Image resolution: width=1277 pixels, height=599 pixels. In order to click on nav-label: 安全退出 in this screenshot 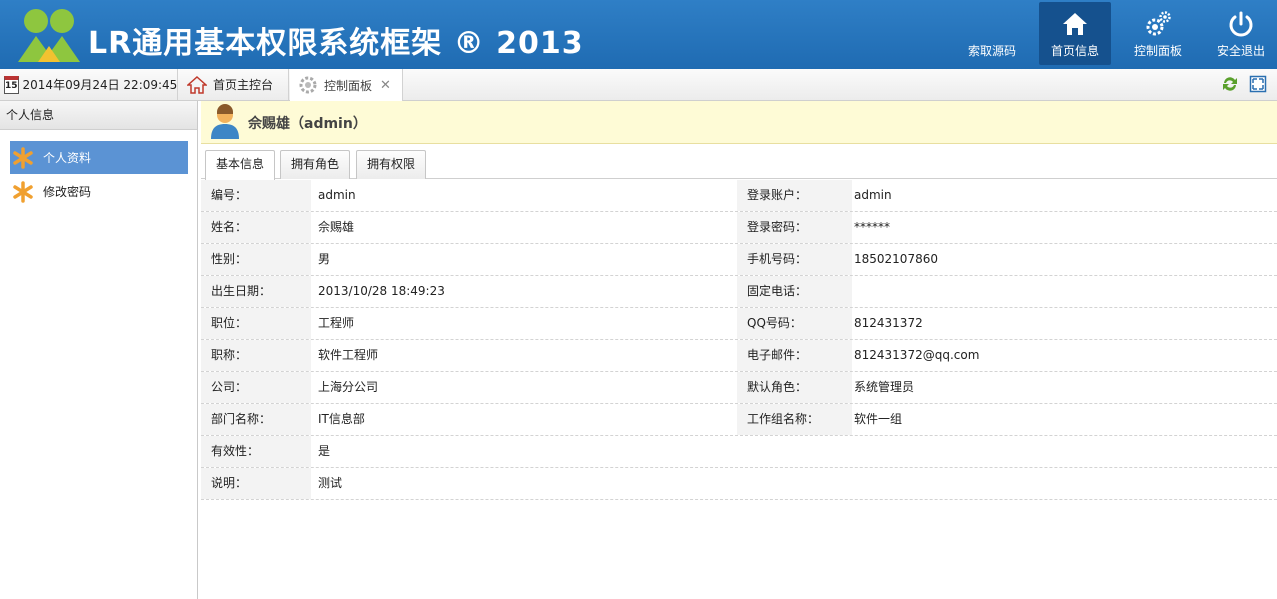, I will do `click(1240, 51)`.